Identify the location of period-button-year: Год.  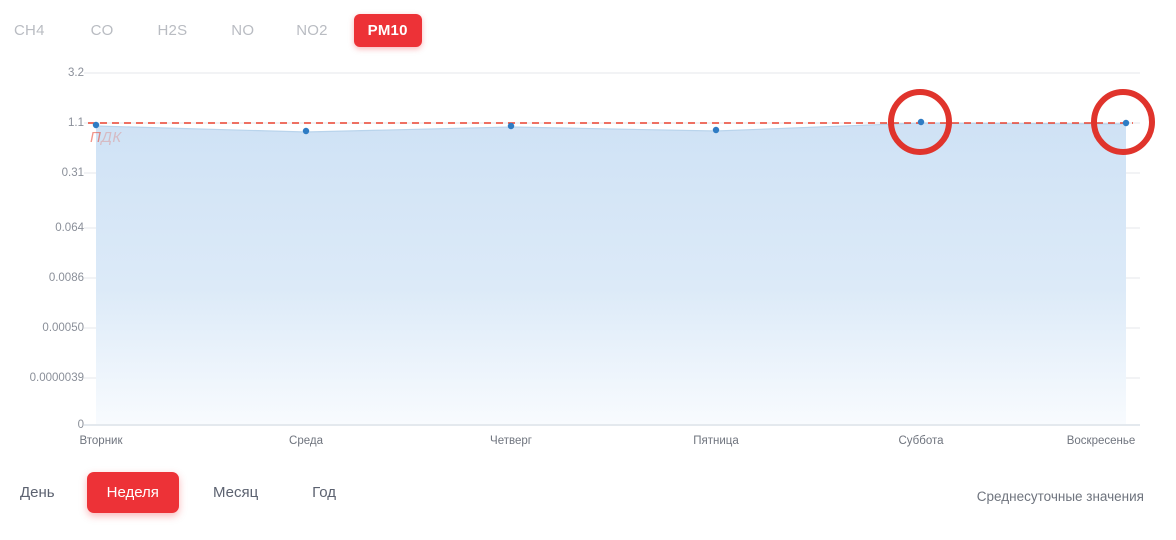
(324, 492).